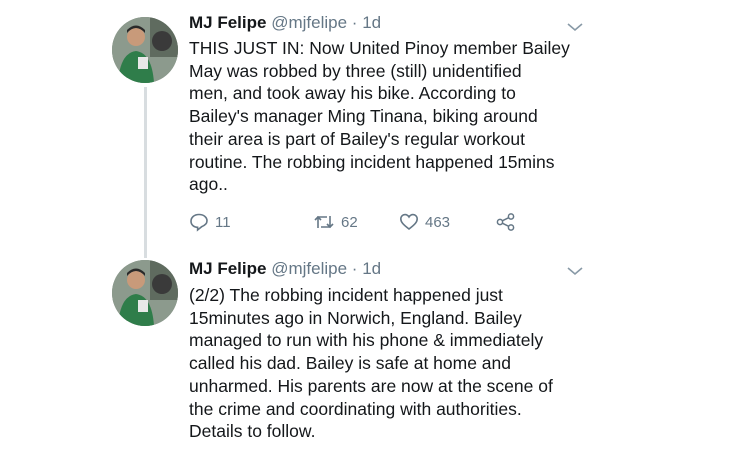 The image size is (750, 450). What do you see at coordinates (335, 222) in the screenshot?
I see `retweet-button: 62` at bounding box center [335, 222].